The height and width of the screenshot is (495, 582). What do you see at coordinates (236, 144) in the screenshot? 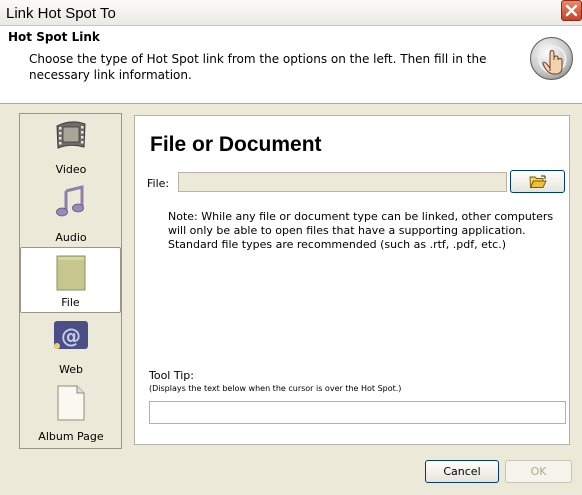
I see `panel-title: File or Document` at bounding box center [236, 144].